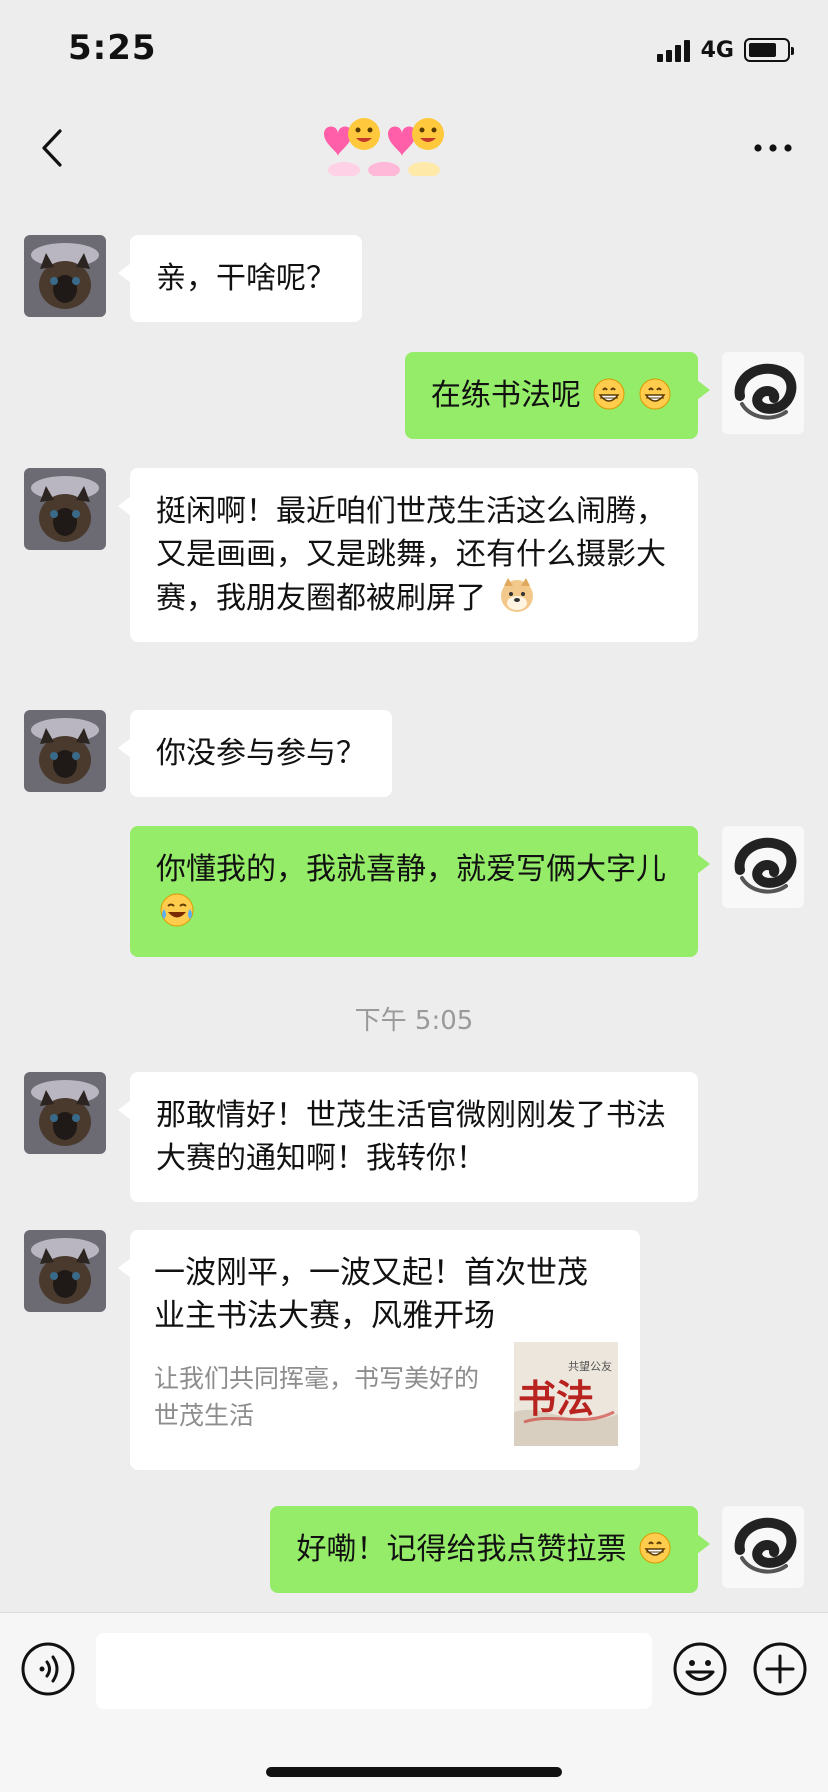 This screenshot has height=1792, width=828. What do you see at coordinates (414, 1772) in the screenshot?
I see `home-indicator` at bounding box center [414, 1772].